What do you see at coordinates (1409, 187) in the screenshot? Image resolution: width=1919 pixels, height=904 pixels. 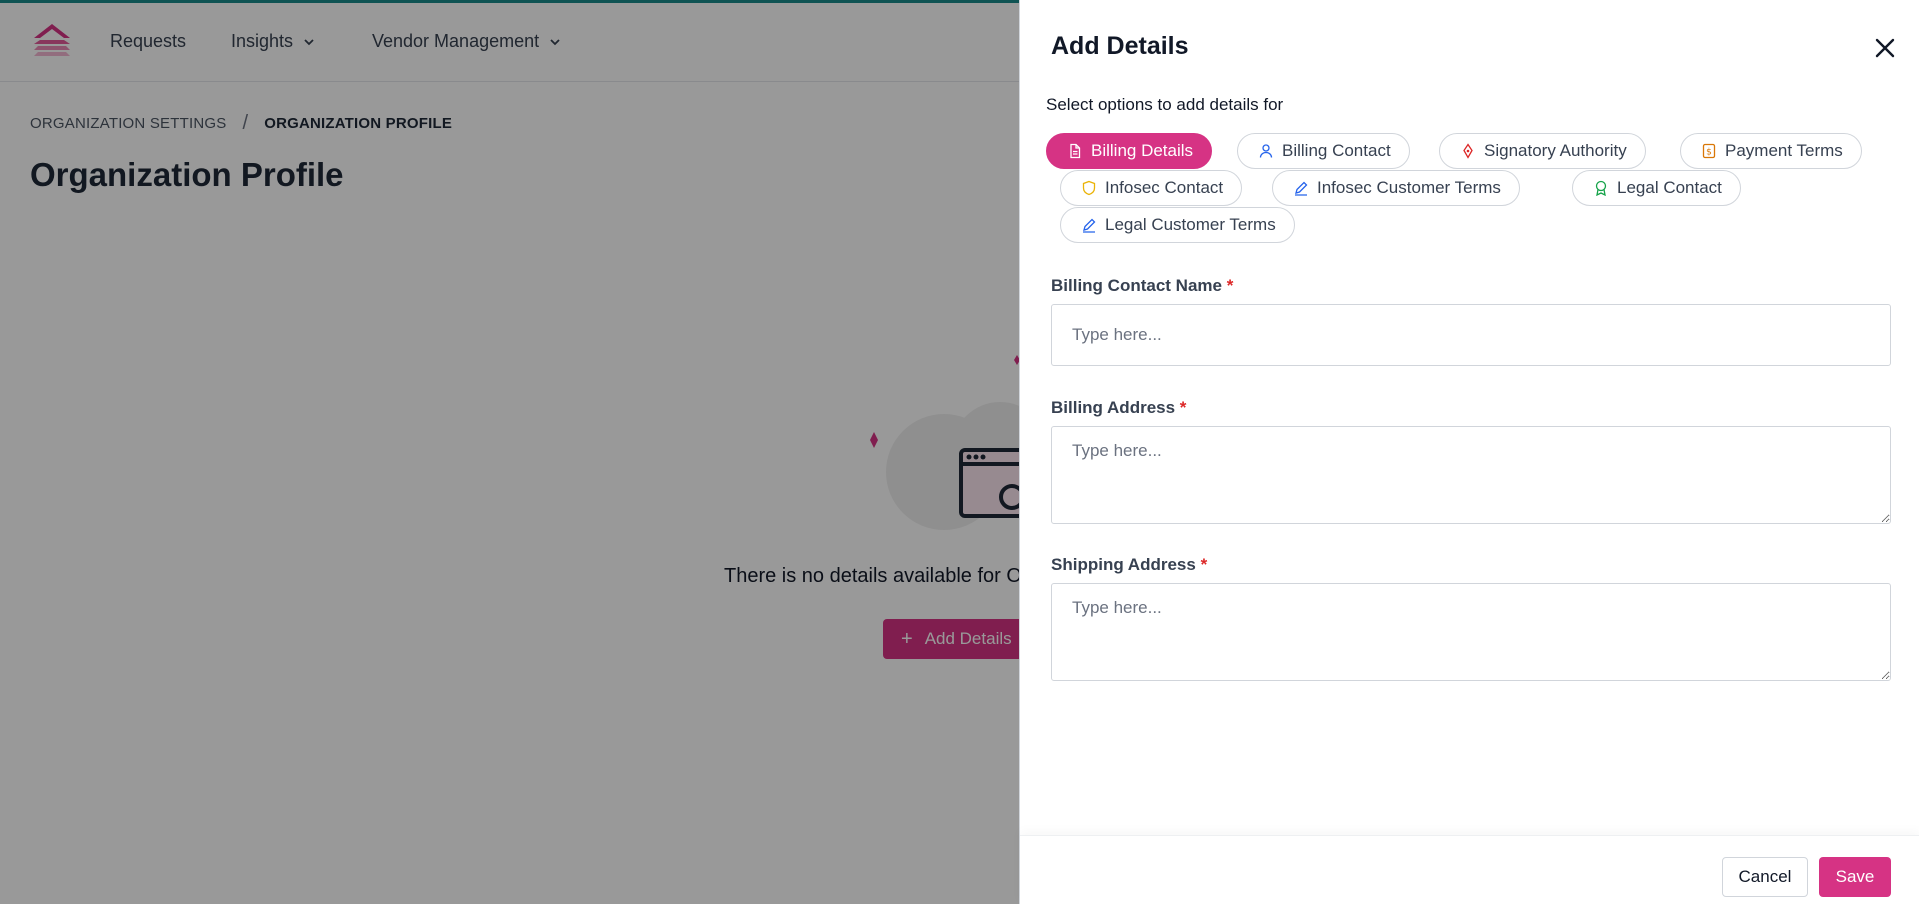 I see `chip-label: Infosec Customer Terms` at bounding box center [1409, 187].